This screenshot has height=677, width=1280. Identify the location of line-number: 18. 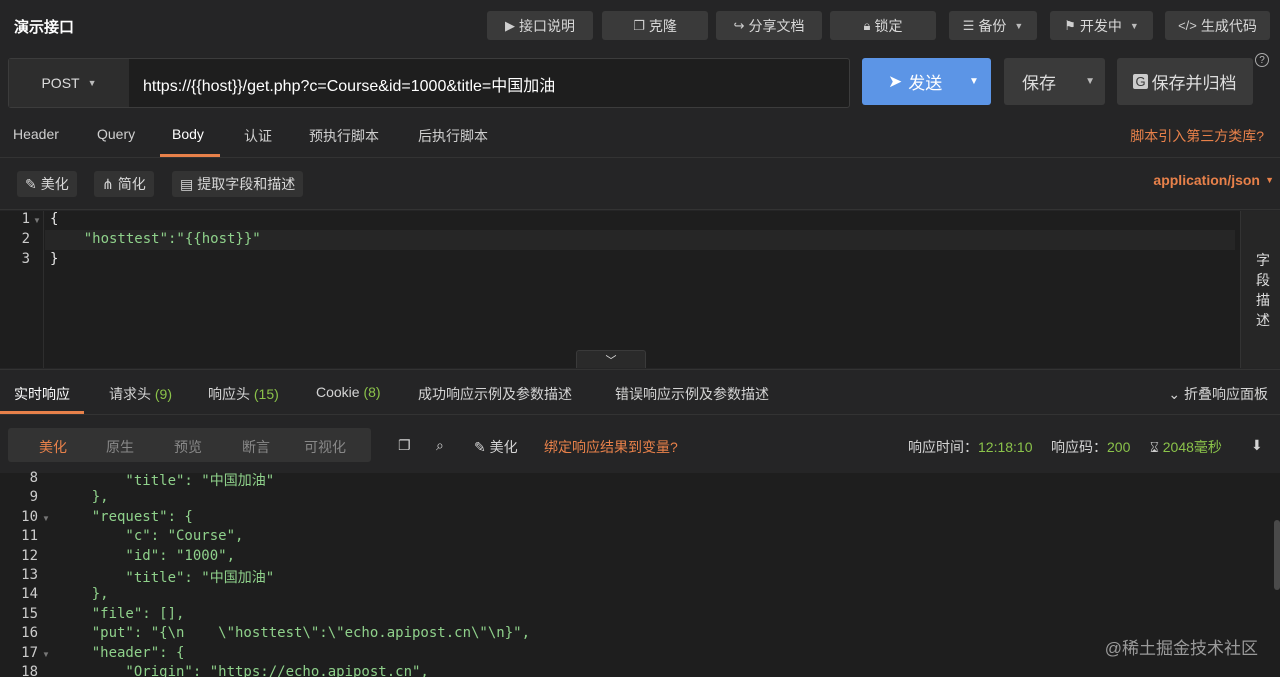
(29, 670).